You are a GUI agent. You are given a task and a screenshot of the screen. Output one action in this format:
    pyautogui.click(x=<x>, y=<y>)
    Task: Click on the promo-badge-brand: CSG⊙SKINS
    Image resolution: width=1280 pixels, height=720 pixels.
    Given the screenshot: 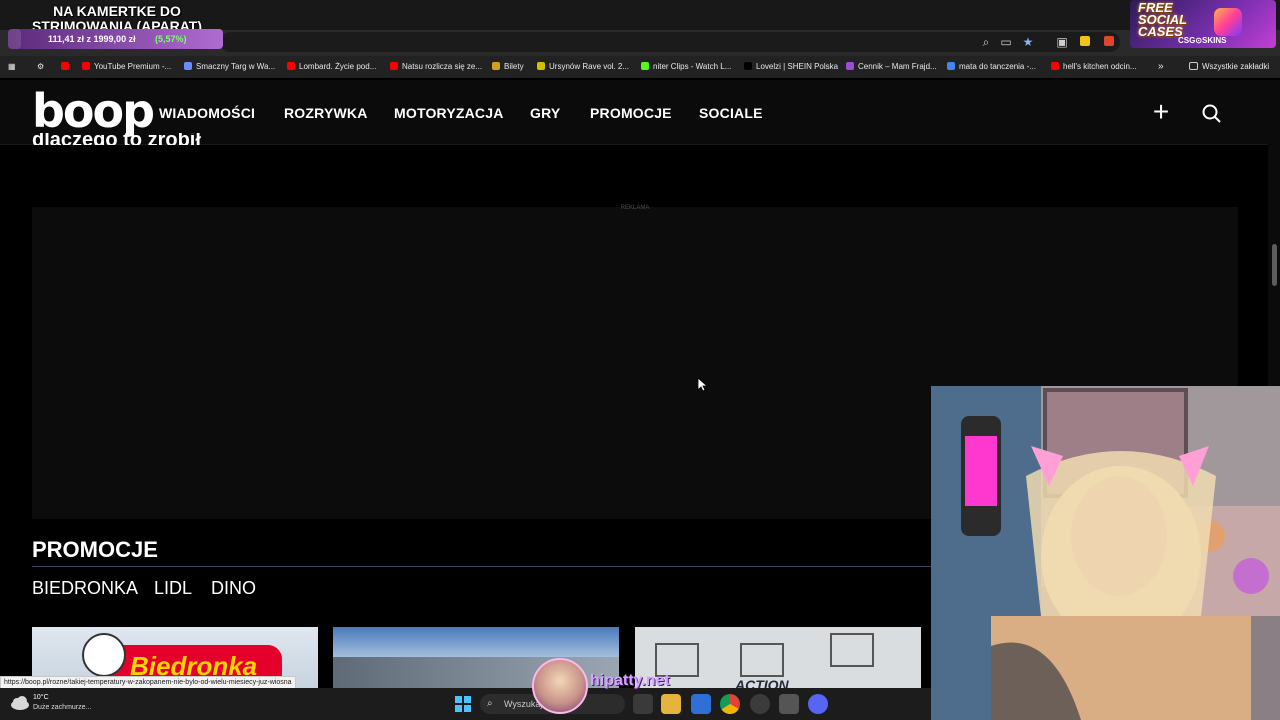 What is the action you would take?
    pyautogui.click(x=1202, y=40)
    